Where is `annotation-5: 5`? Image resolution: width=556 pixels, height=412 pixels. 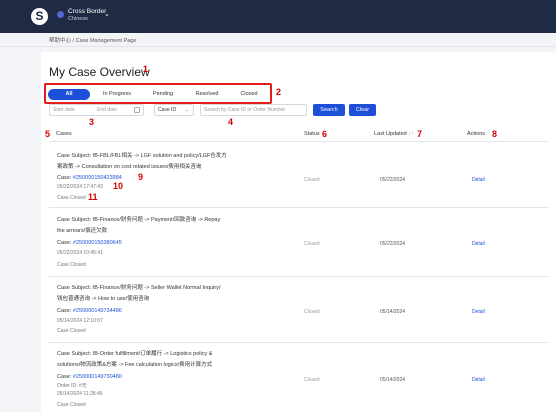
annotation-5: 5 is located at coordinates (48, 134).